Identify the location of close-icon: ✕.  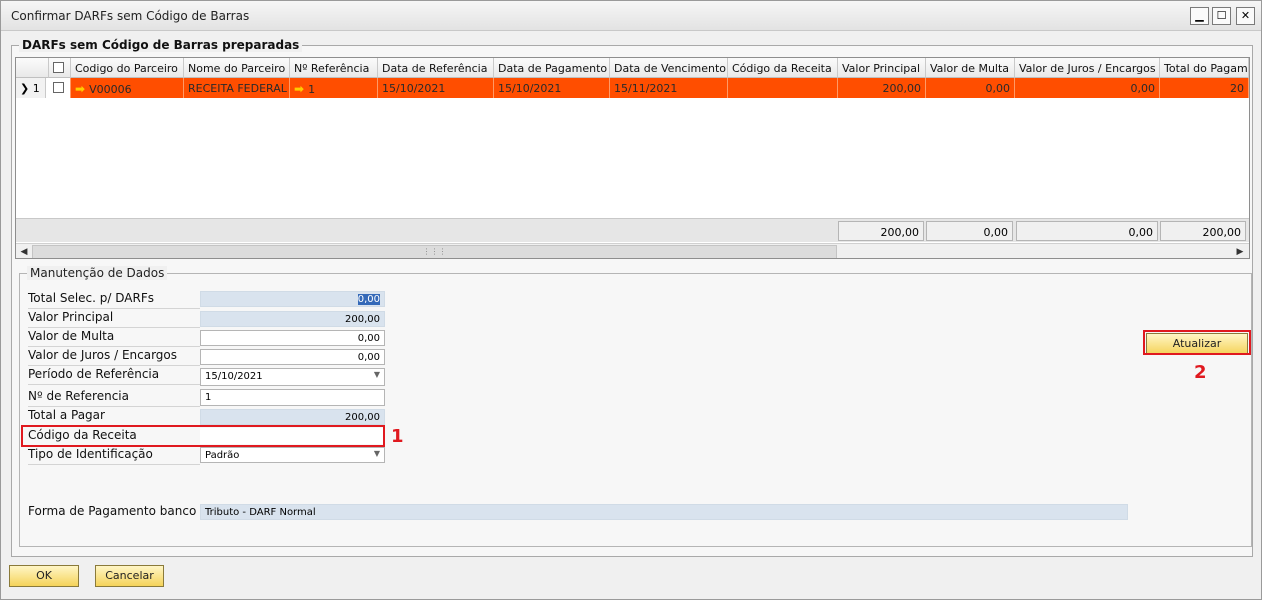
(1245, 16).